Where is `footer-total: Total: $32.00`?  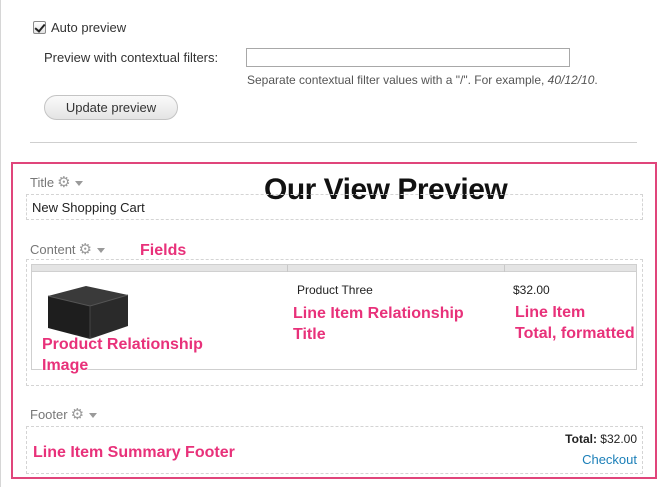 footer-total: Total: $32.00 is located at coordinates (601, 439).